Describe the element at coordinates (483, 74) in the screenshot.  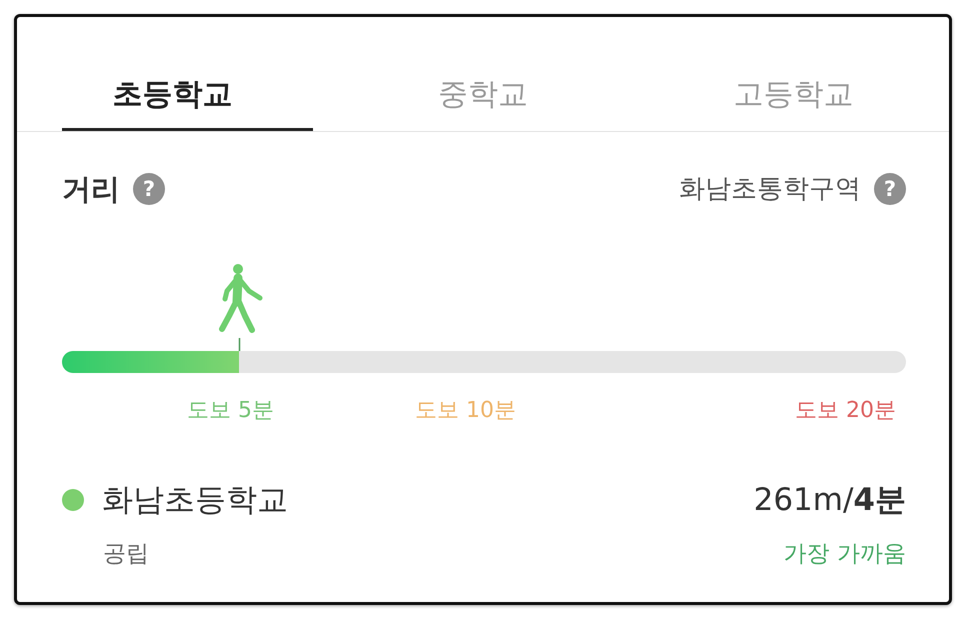
I see `tab: 중학교` at that location.